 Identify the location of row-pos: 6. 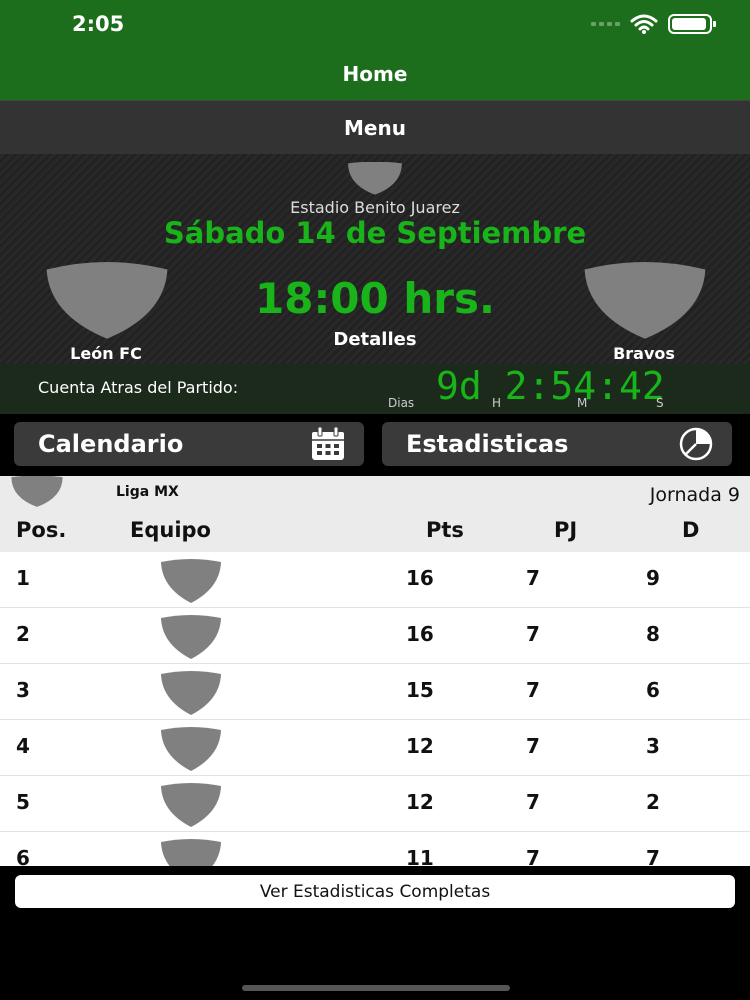
(23, 856).